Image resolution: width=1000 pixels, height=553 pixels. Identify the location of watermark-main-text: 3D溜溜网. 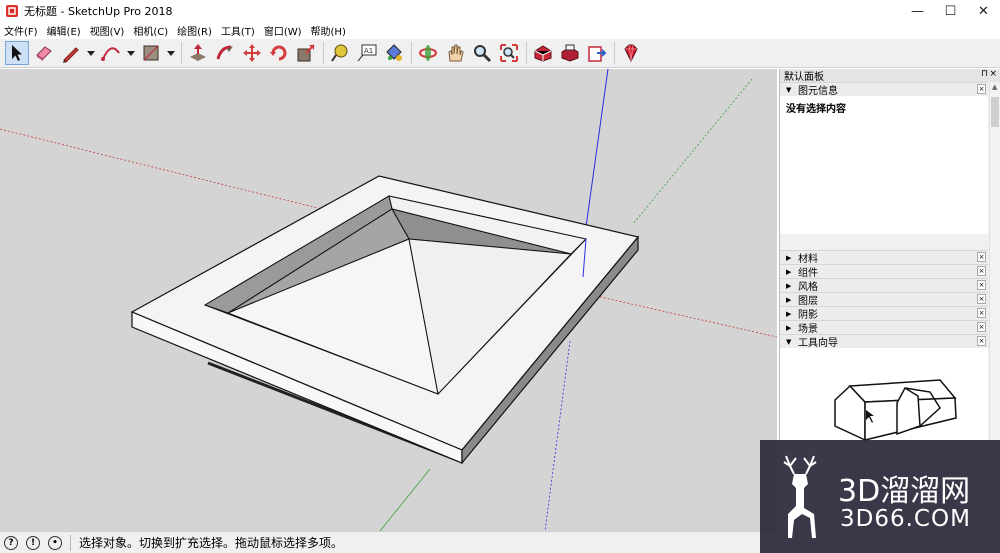
(904, 491).